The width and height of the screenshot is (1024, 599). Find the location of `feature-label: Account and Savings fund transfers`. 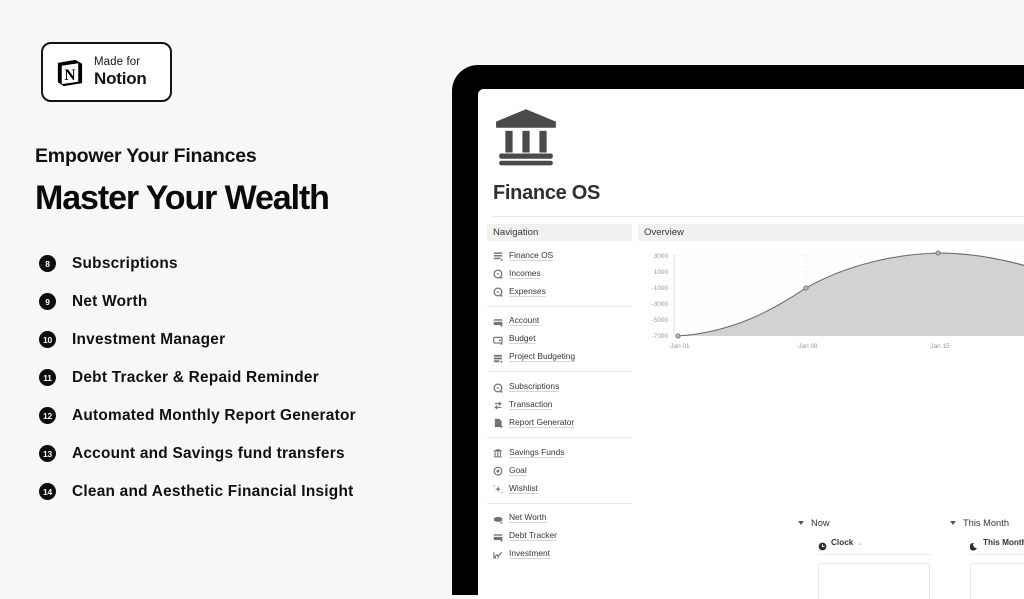

feature-label: Account and Savings fund transfers is located at coordinates (208, 453).